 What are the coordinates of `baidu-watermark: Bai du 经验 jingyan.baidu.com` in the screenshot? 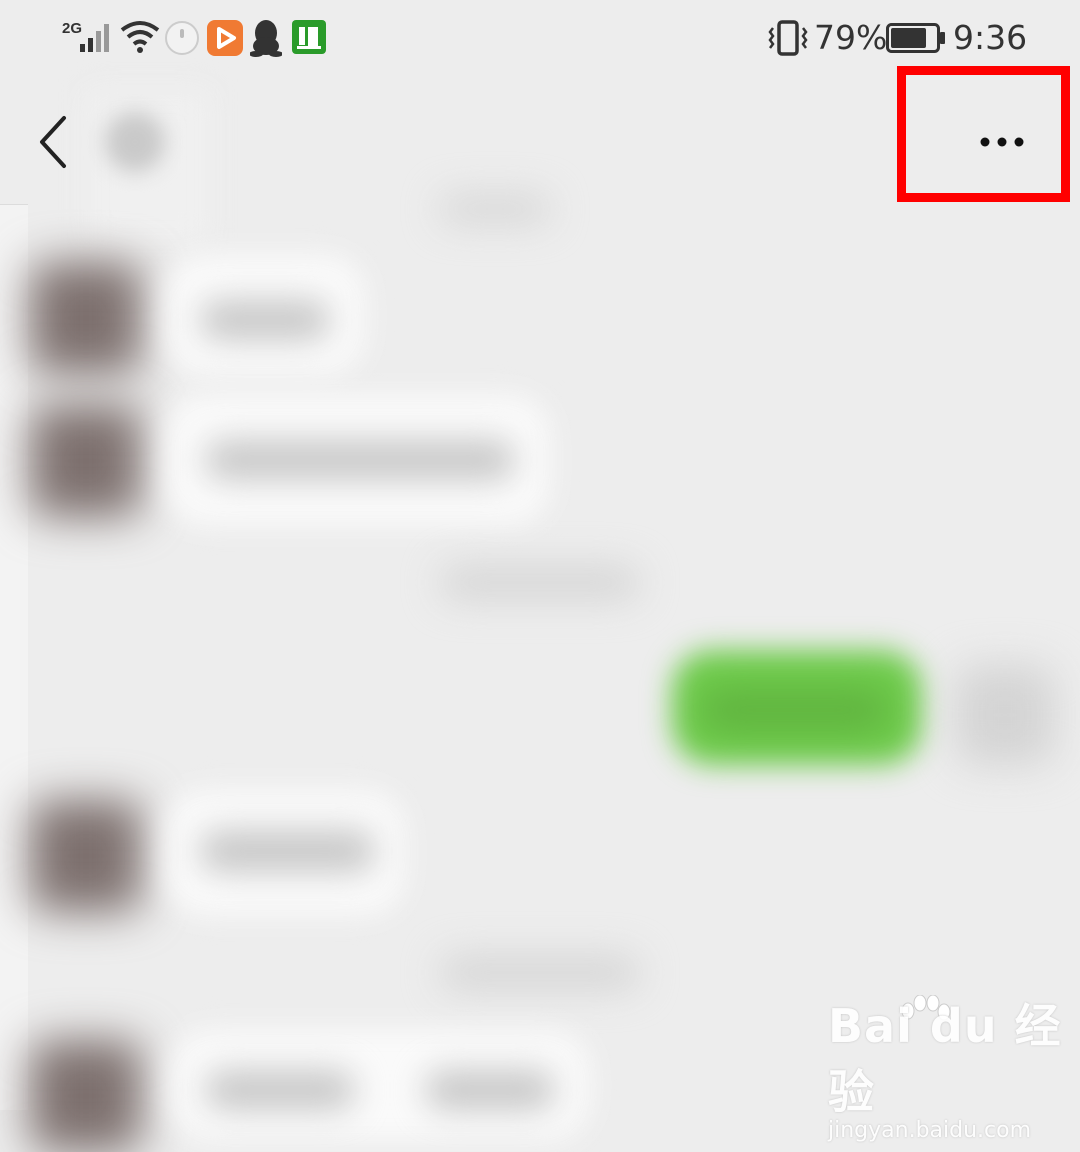 It's located at (954, 1066).